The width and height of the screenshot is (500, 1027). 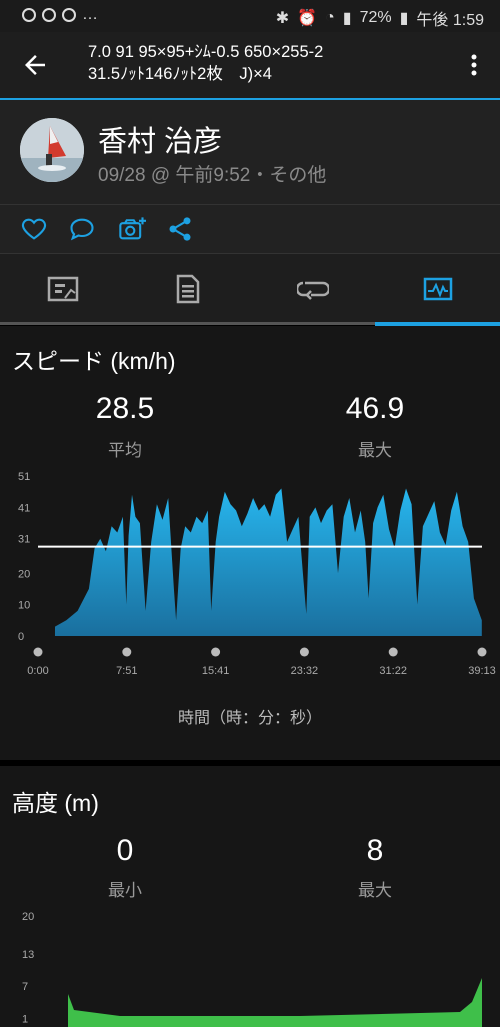 What do you see at coordinates (160, 139) in the screenshot?
I see `athlete-name: 香村 治彦` at bounding box center [160, 139].